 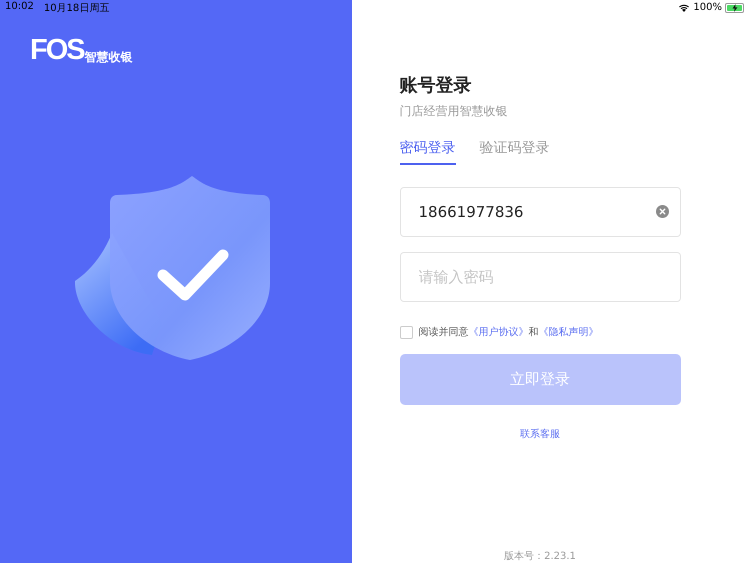 I want to click on phone-field: 18661977836, so click(x=540, y=212).